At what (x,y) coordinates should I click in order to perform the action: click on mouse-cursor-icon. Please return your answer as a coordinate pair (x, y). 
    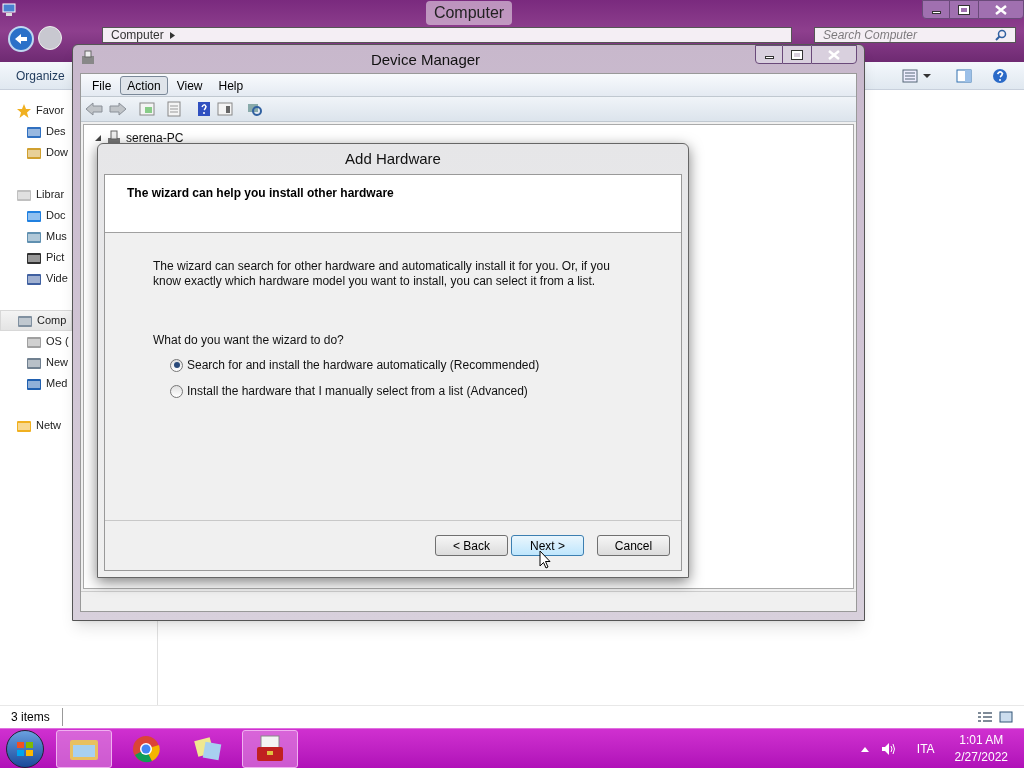
    Looking at the image, I should click on (545, 559).